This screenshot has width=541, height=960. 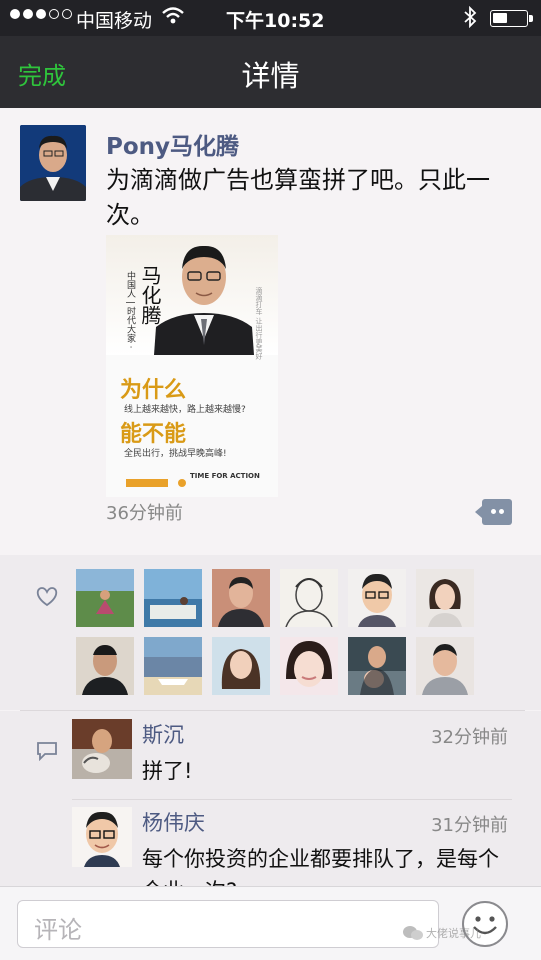 What do you see at coordinates (320, 866) in the screenshot?
I see `comment-text: 每个你投资的企业都要排队了，是每个企业一次?` at bounding box center [320, 866].